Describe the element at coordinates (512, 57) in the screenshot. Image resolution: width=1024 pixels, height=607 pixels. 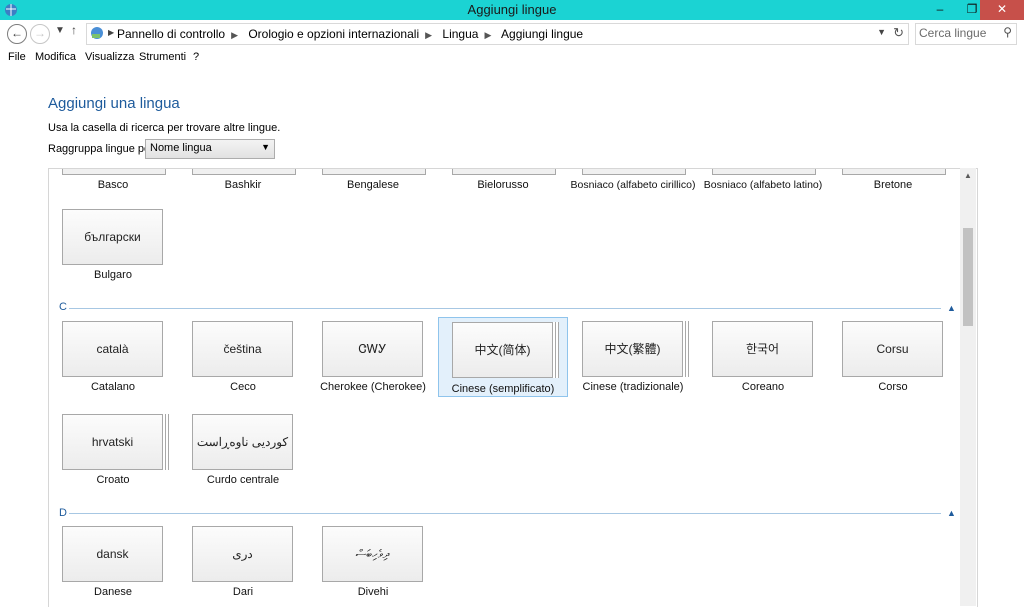
I see `menu-bar: File Modifica Visualizza Strumenti ?` at that location.